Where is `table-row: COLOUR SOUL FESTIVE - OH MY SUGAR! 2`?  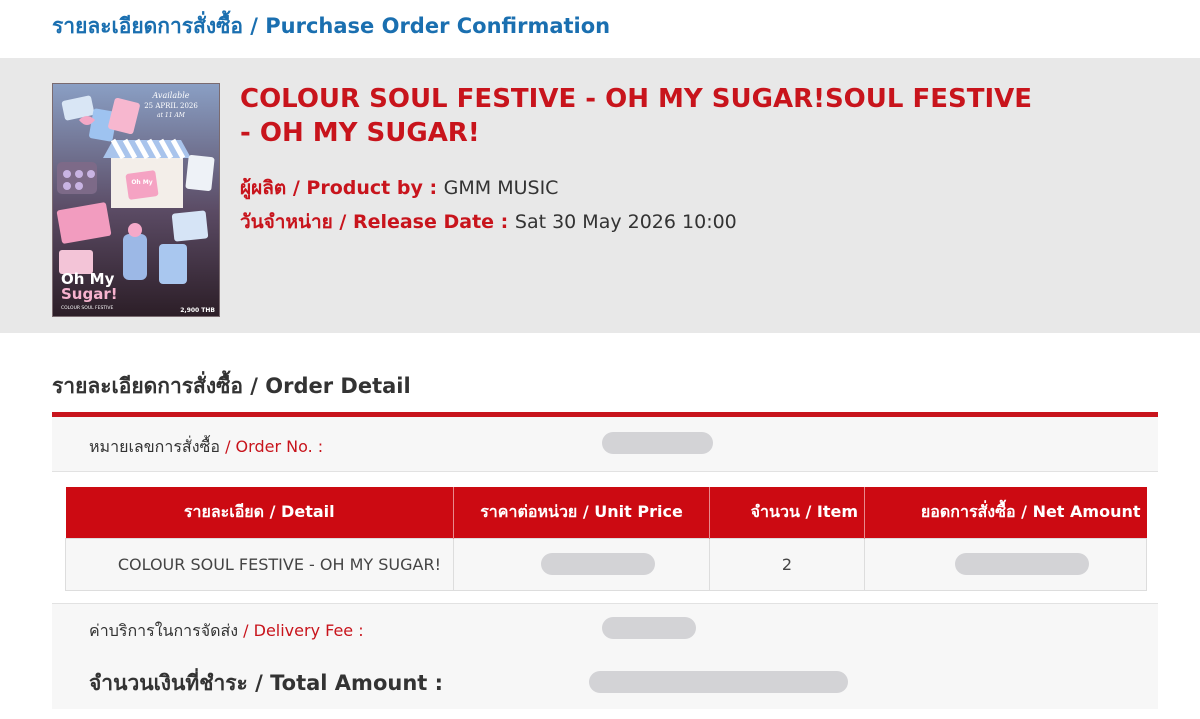 table-row: COLOUR SOUL FESTIVE - OH MY SUGAR! 2 is located at coordinates (606, 564).